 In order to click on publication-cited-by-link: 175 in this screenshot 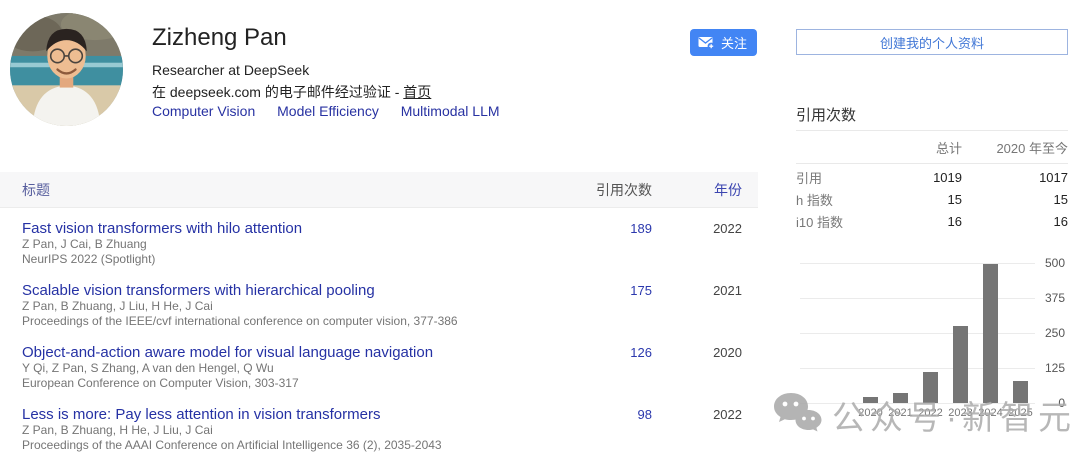, I will do `click(610, 307)`.